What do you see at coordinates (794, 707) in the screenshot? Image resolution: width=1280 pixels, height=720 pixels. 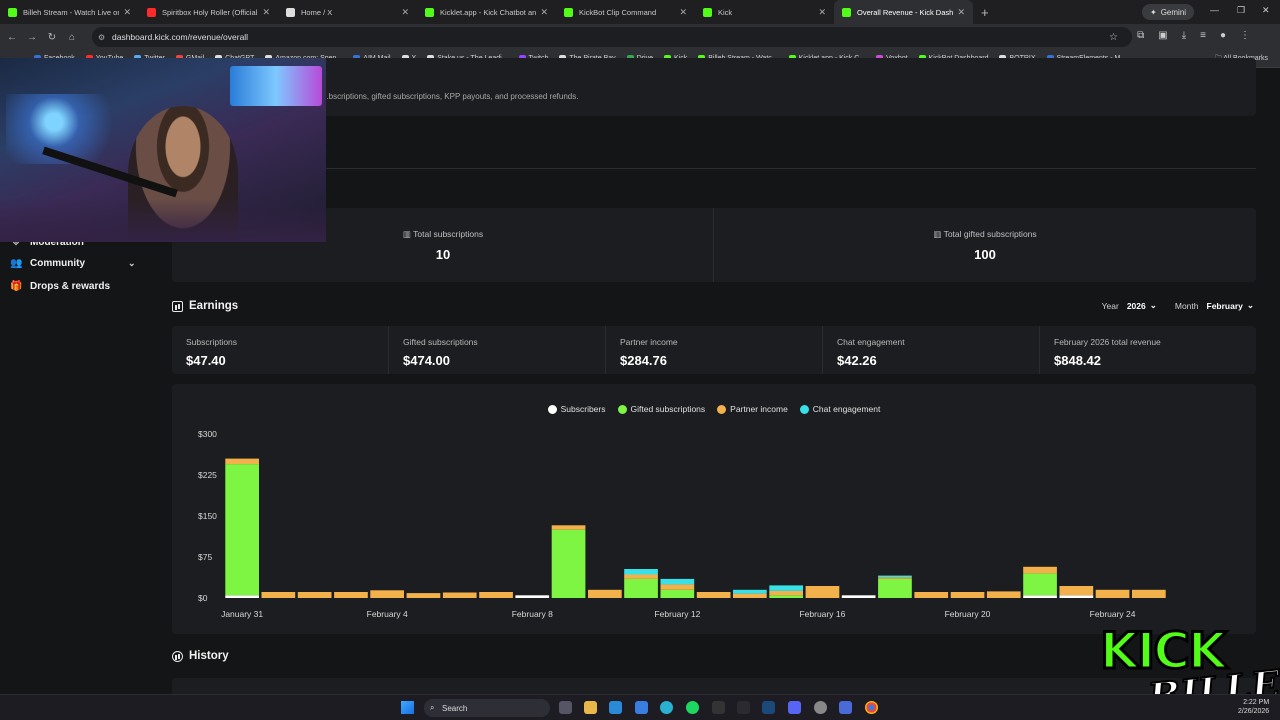 I see `discord-icon` at bounding box center [794, 707].